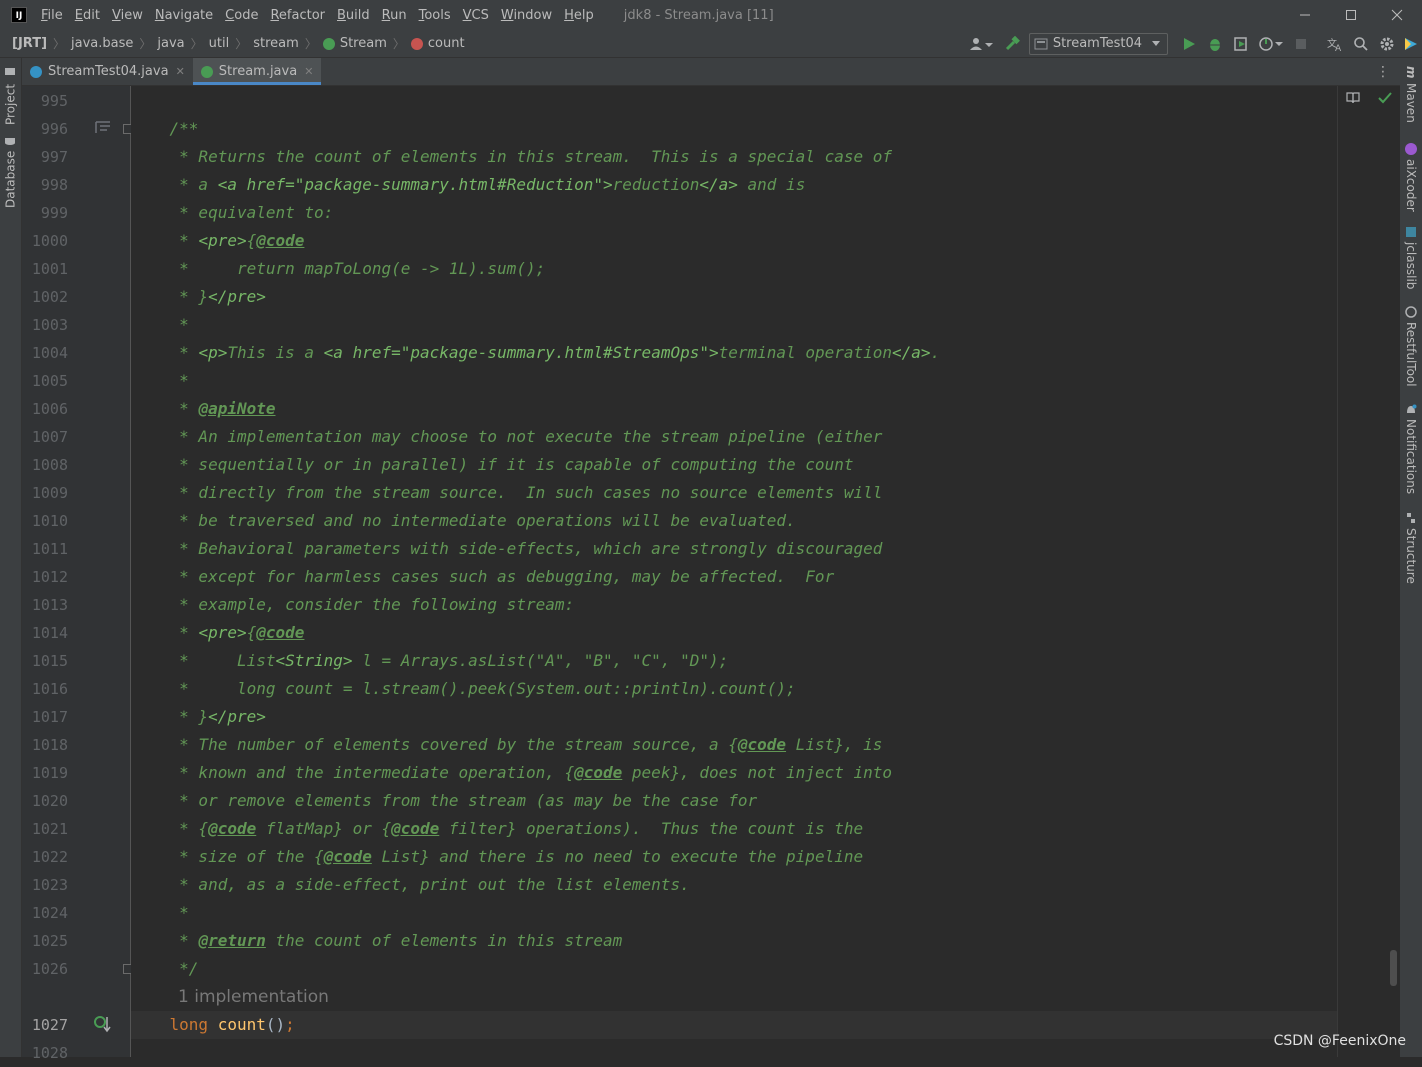 The width and height of the screenshot is (1422, 1067). Describe the element at coordinates (297, 15) in the screenshot. I see `menu-refactor: Refactor` at that location.